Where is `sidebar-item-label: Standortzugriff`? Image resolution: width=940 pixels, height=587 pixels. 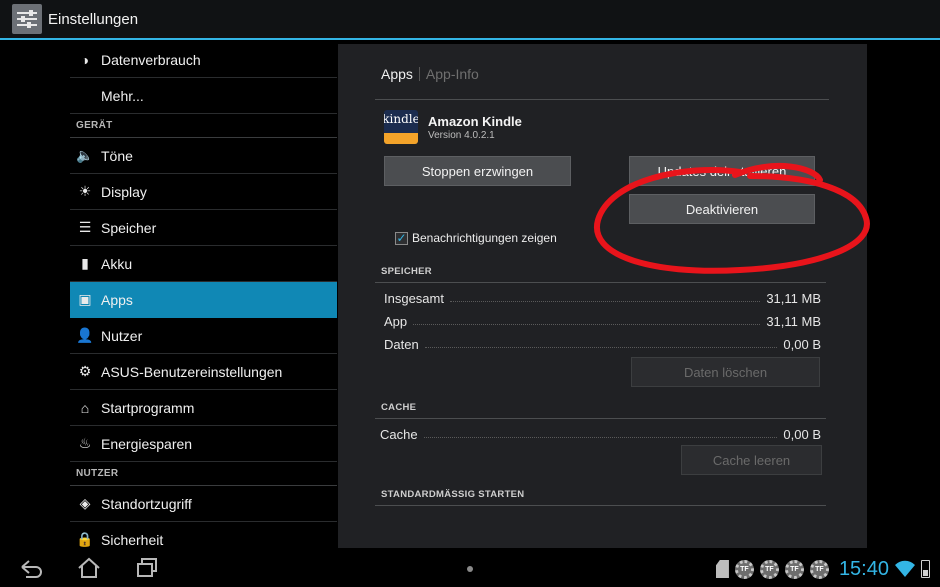
sidebar-item-label: Standortzugriff is located at coordinates (146, 503).